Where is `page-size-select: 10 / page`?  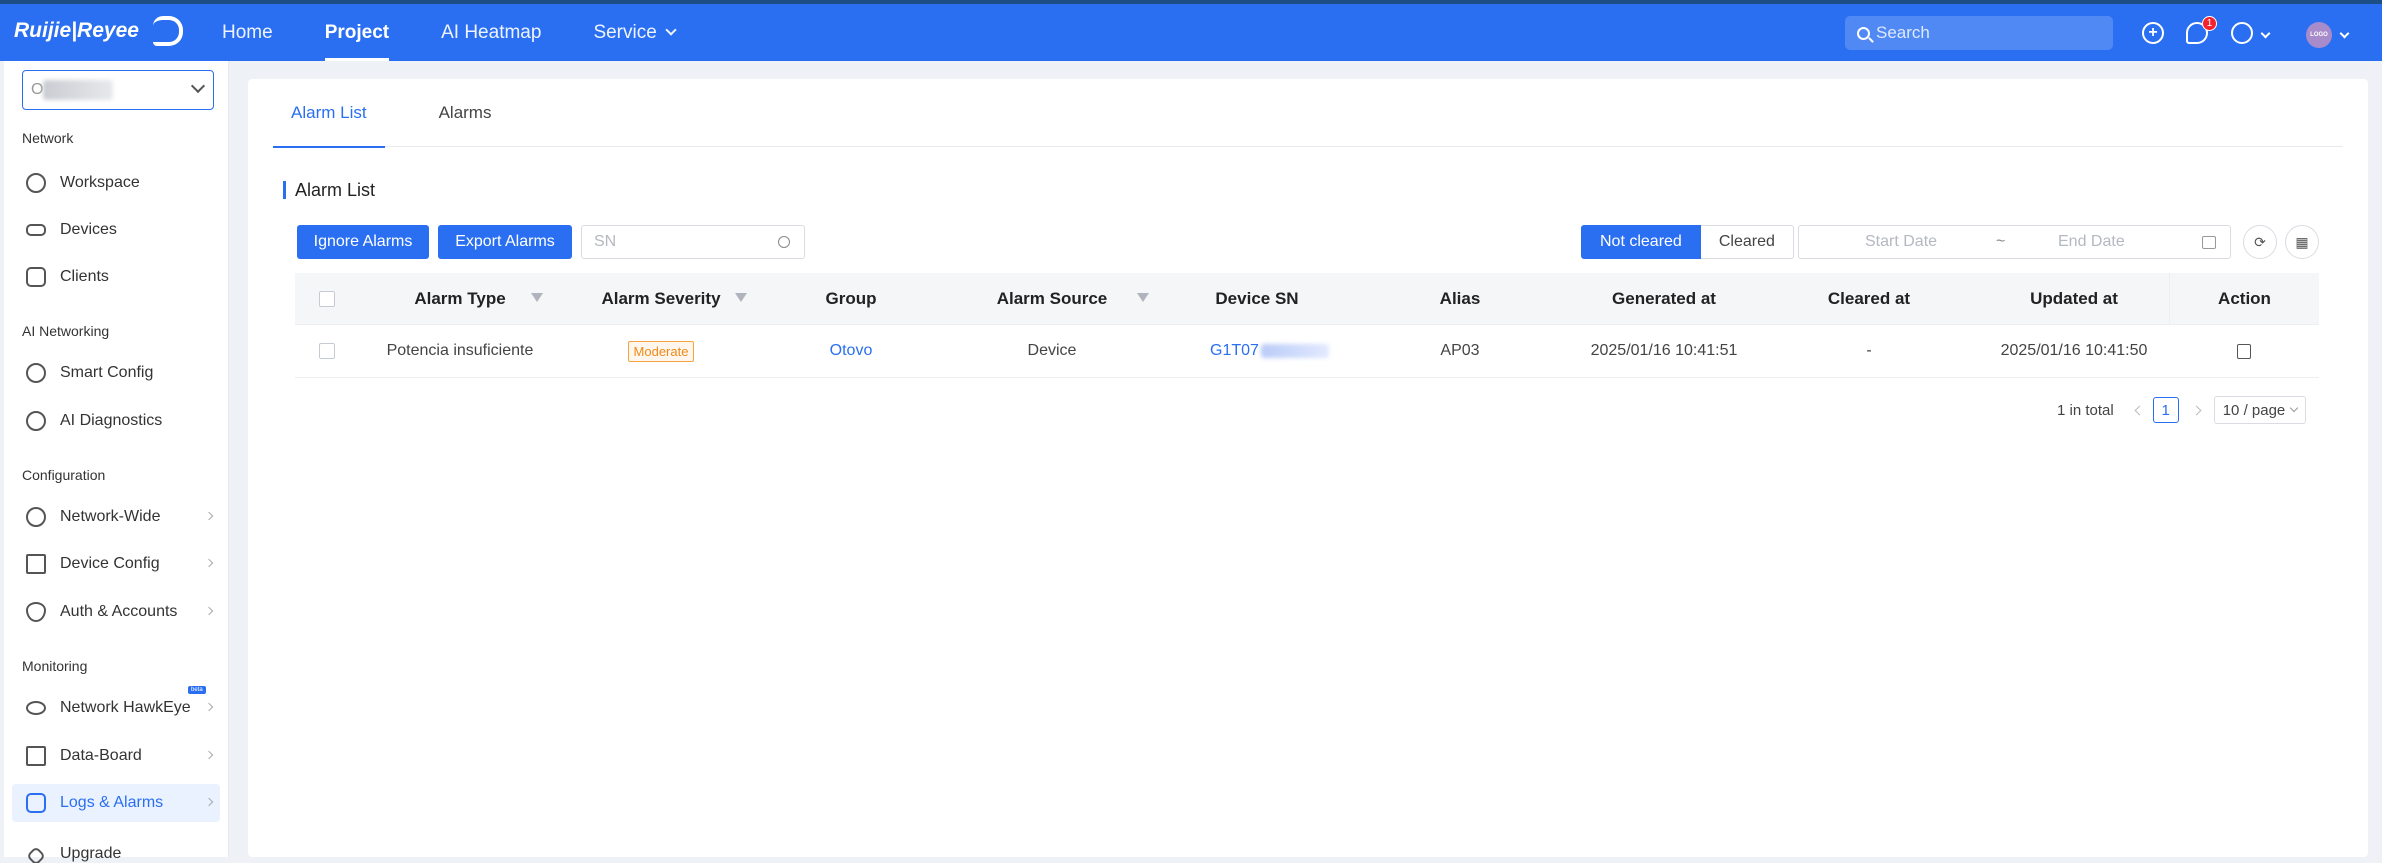 page-size-select: 10 / page is located at coordinates (2260, 410).